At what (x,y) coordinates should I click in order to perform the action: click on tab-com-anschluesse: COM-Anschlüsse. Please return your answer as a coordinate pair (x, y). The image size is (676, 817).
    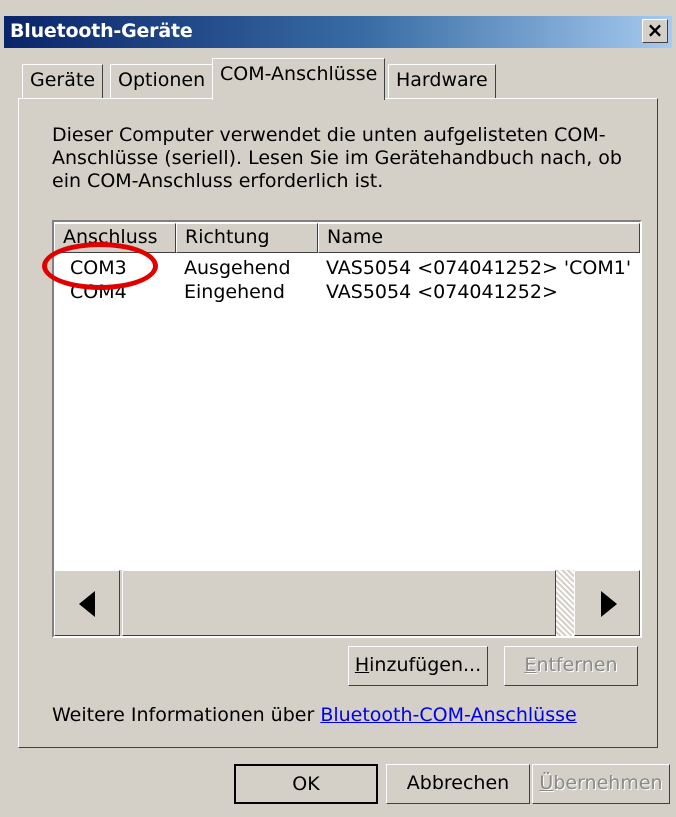
    Looking at the image, I should click on (299, 79).